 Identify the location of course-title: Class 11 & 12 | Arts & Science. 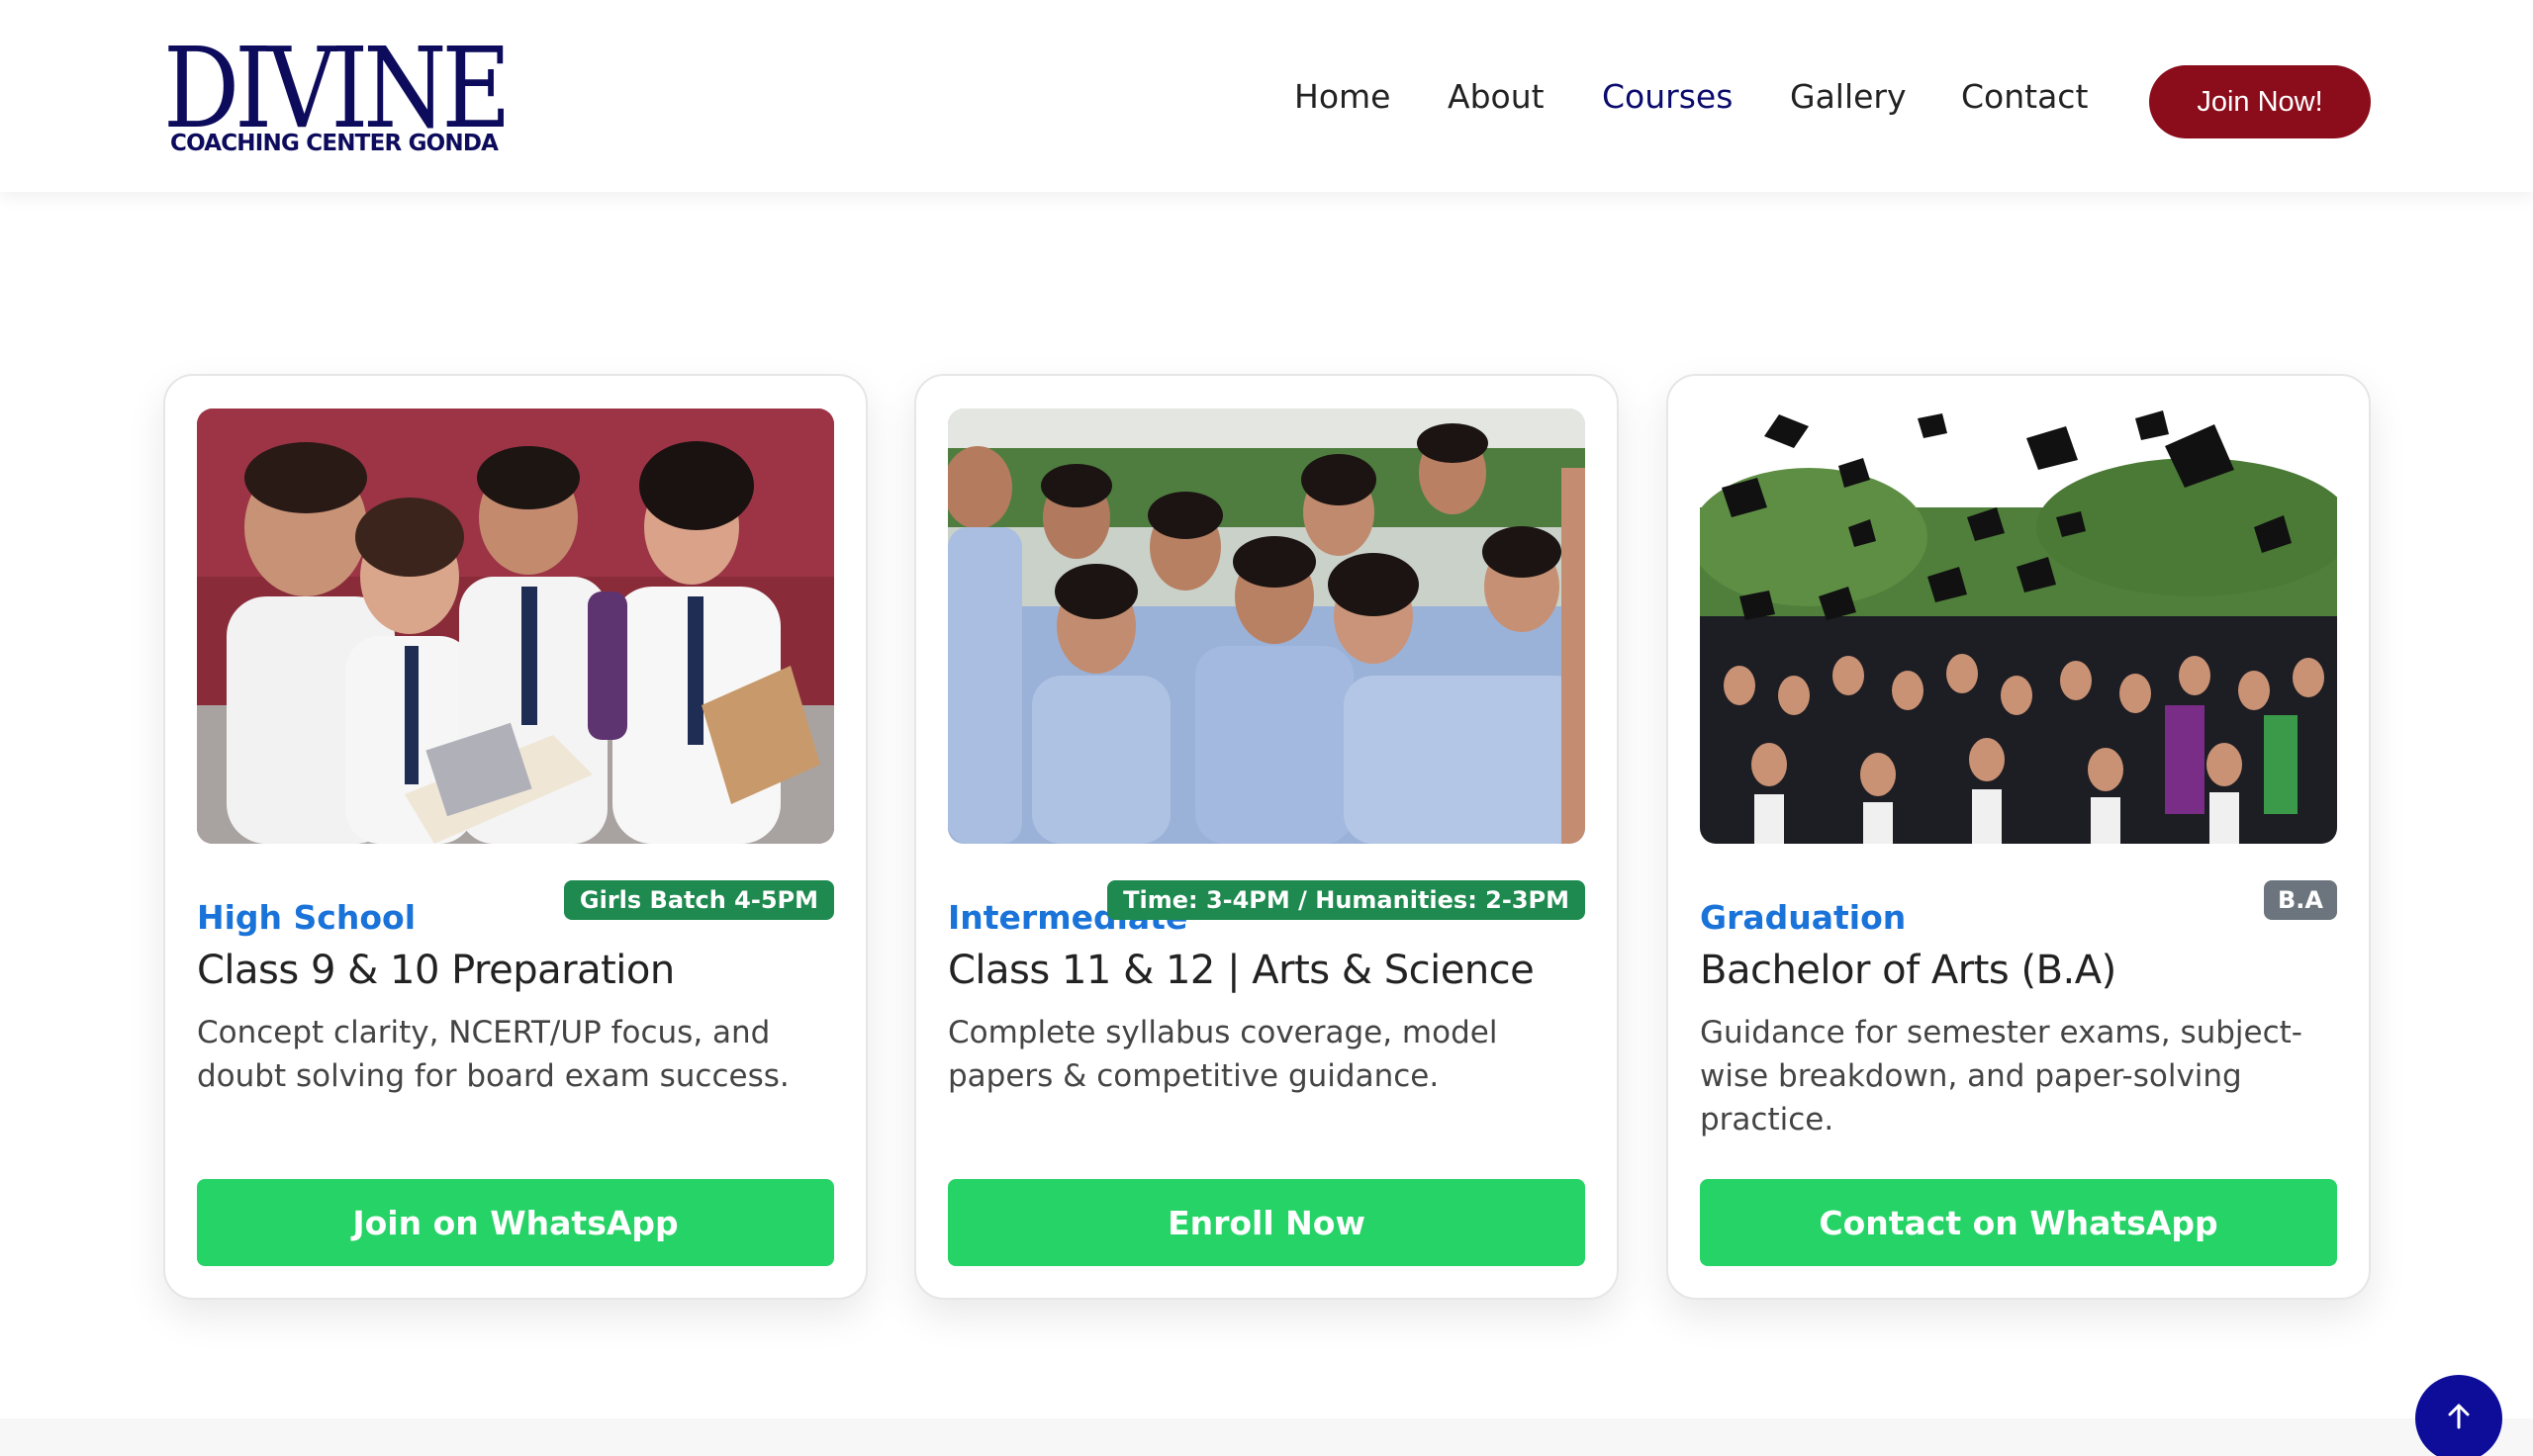
(1241, 970).